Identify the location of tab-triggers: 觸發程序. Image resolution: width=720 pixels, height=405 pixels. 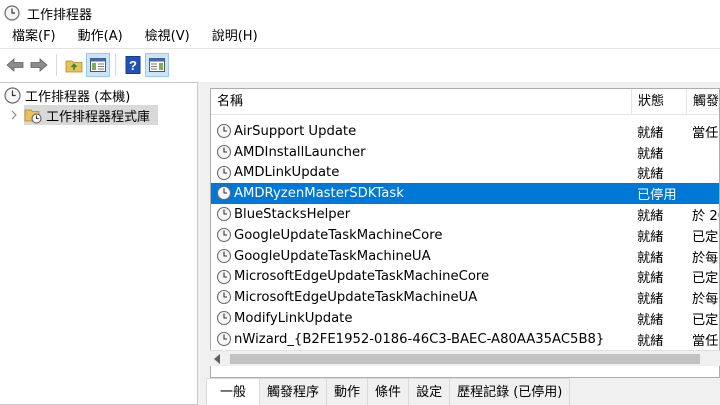
(293, 391).